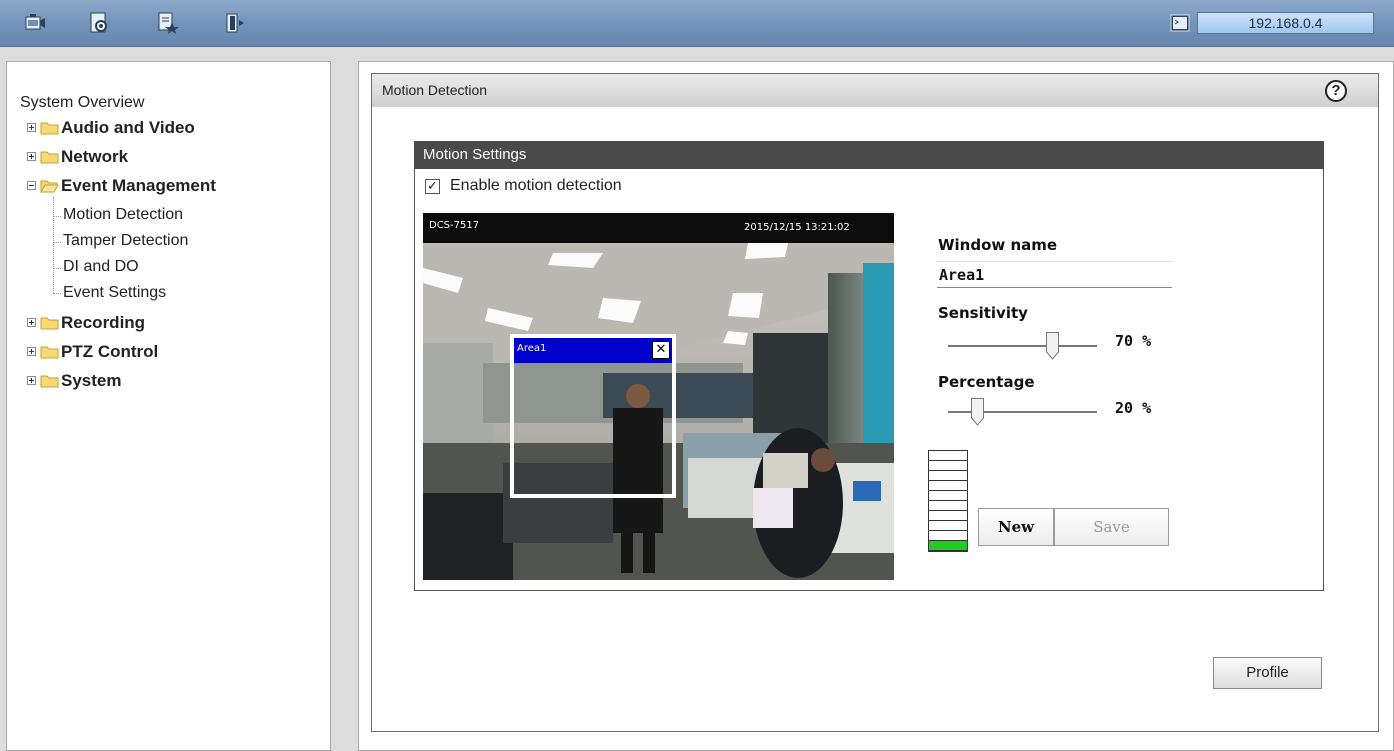  What do you see at coordinates (1111, 527) in the screenshot?
I see `save-button: Save` at bounding box center [1111, 527].